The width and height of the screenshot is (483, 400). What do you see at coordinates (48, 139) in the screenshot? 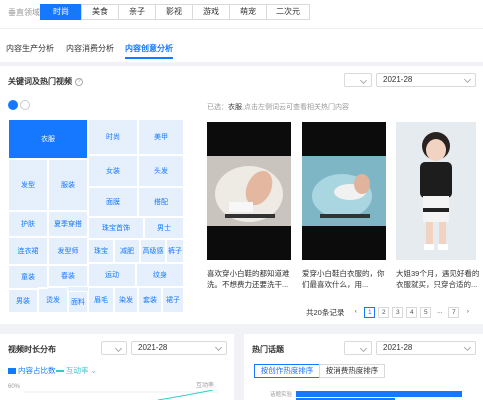
I see `treemap-cell: 衣服` at bounding box center [48, 139].